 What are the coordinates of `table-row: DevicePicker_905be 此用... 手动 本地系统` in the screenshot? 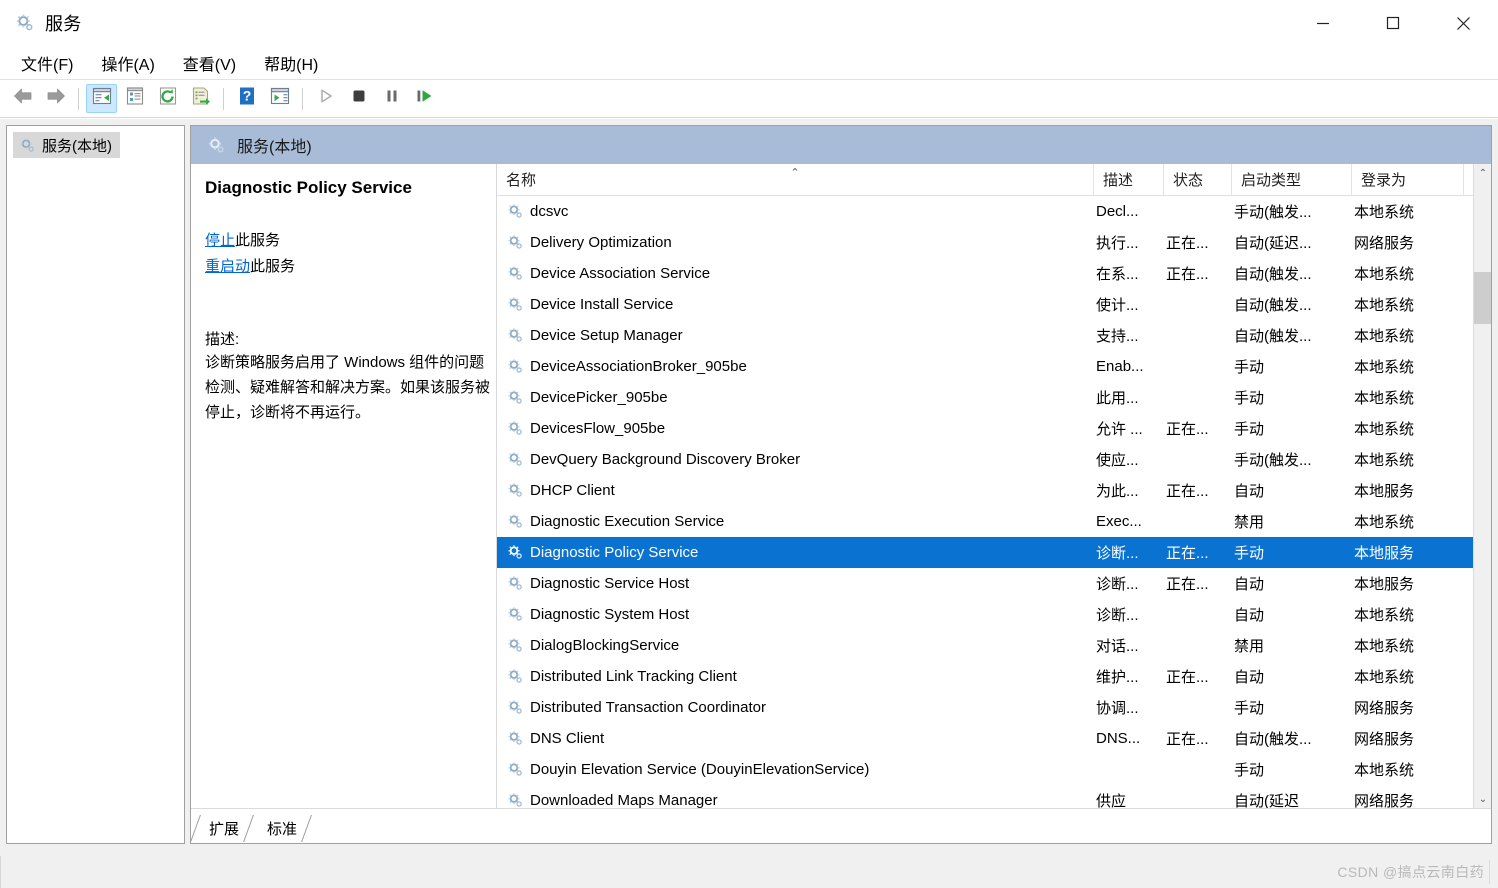 It's located at (994, 397).